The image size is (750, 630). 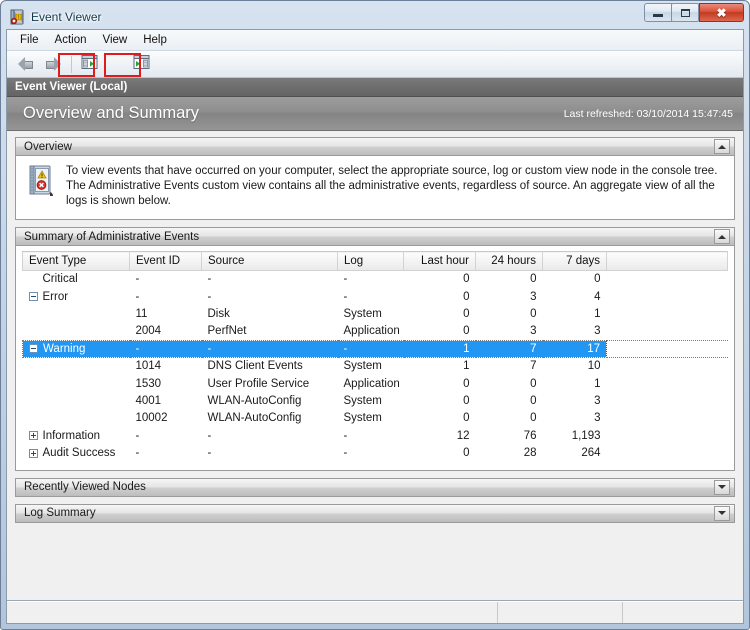 I want to click on overview-panel-header: Overview, so click(x=375, y=146).